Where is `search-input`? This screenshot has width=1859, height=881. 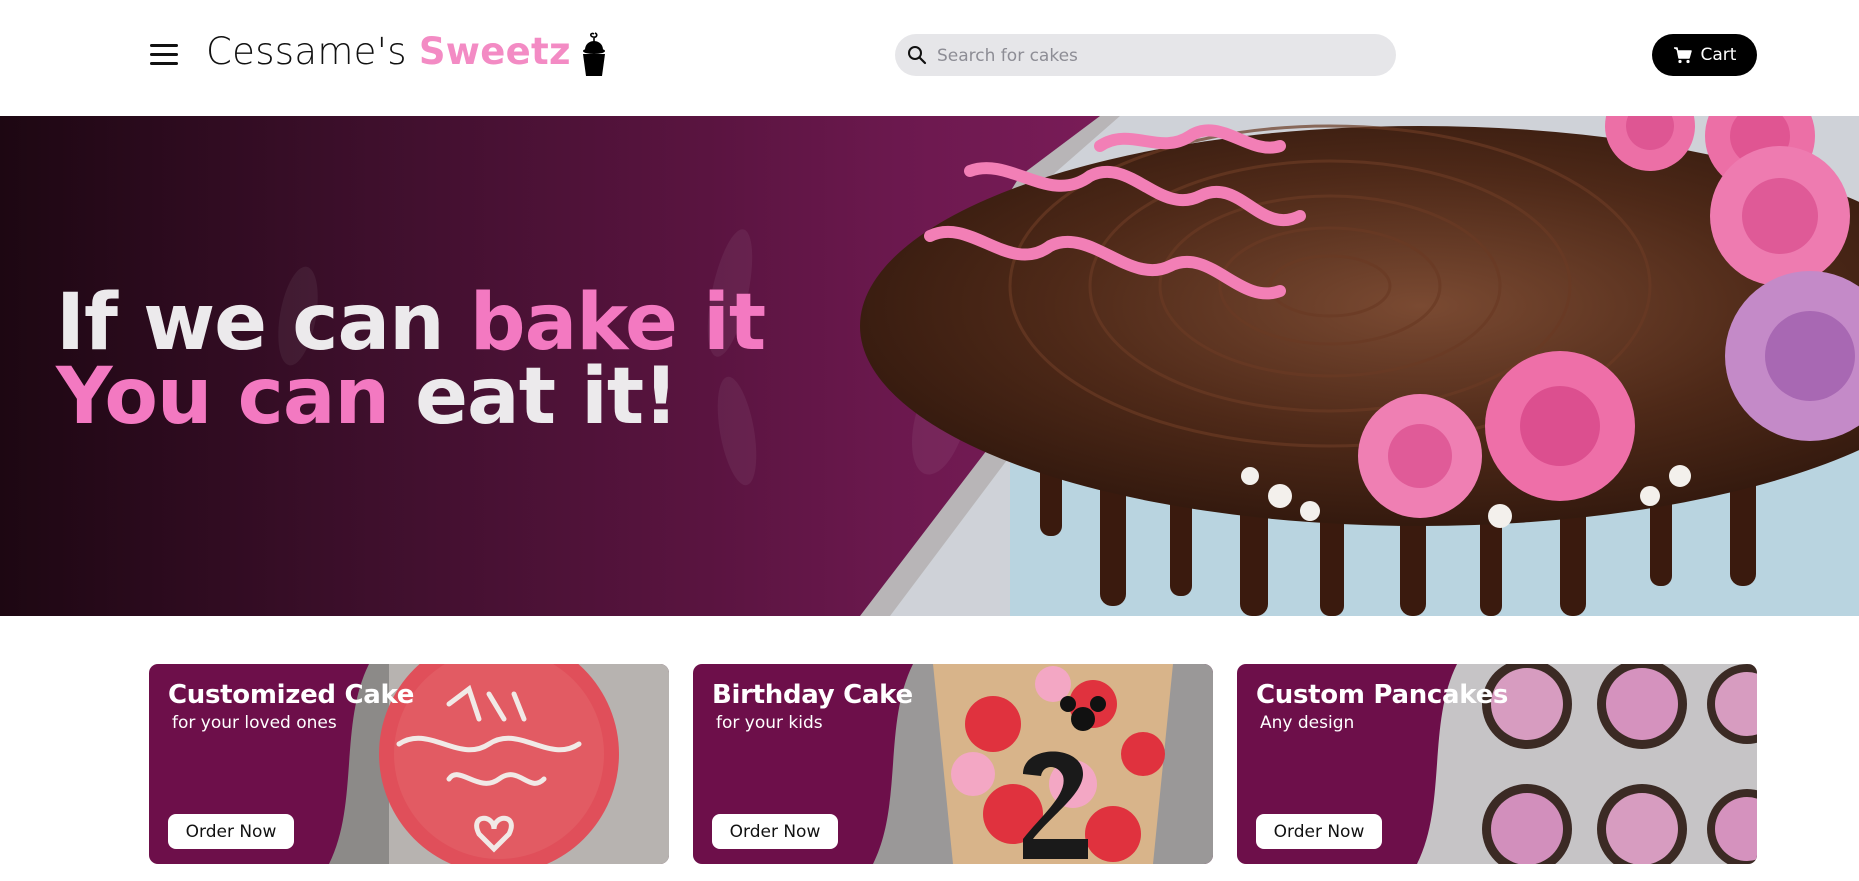
search-input is located at coordinates (1157, 56).